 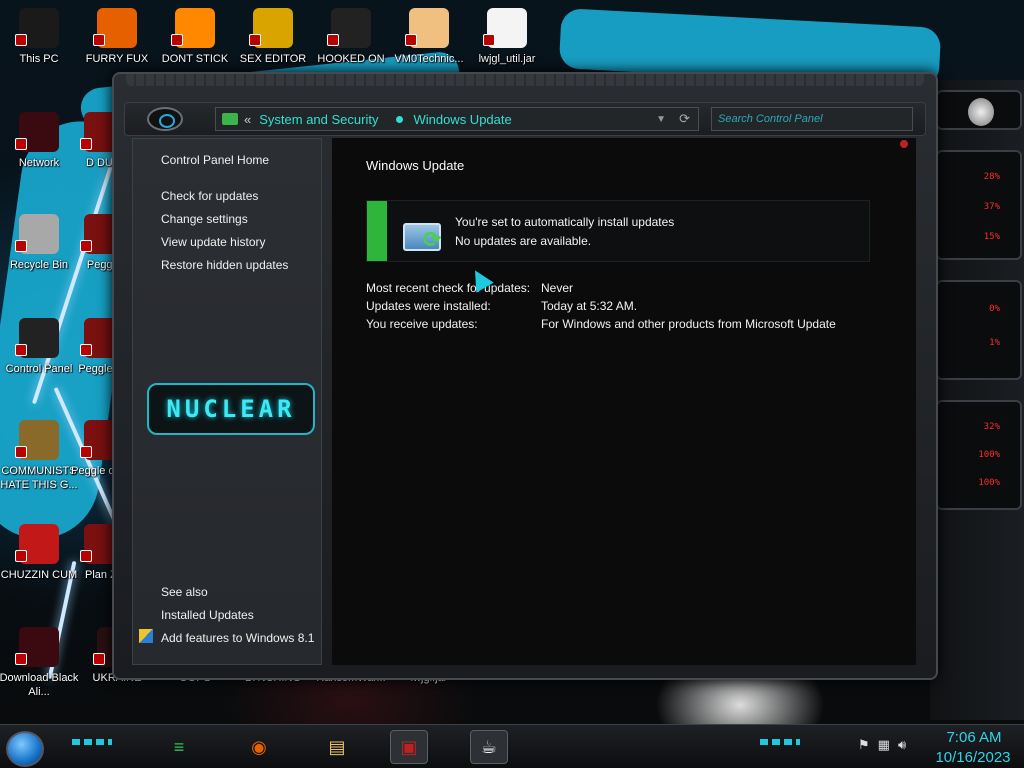 What do you see at coordinates (215, 160) in the screenshot?
I see `control-panel-home-link: Control Panel Home` at bounding box center [215, 160].